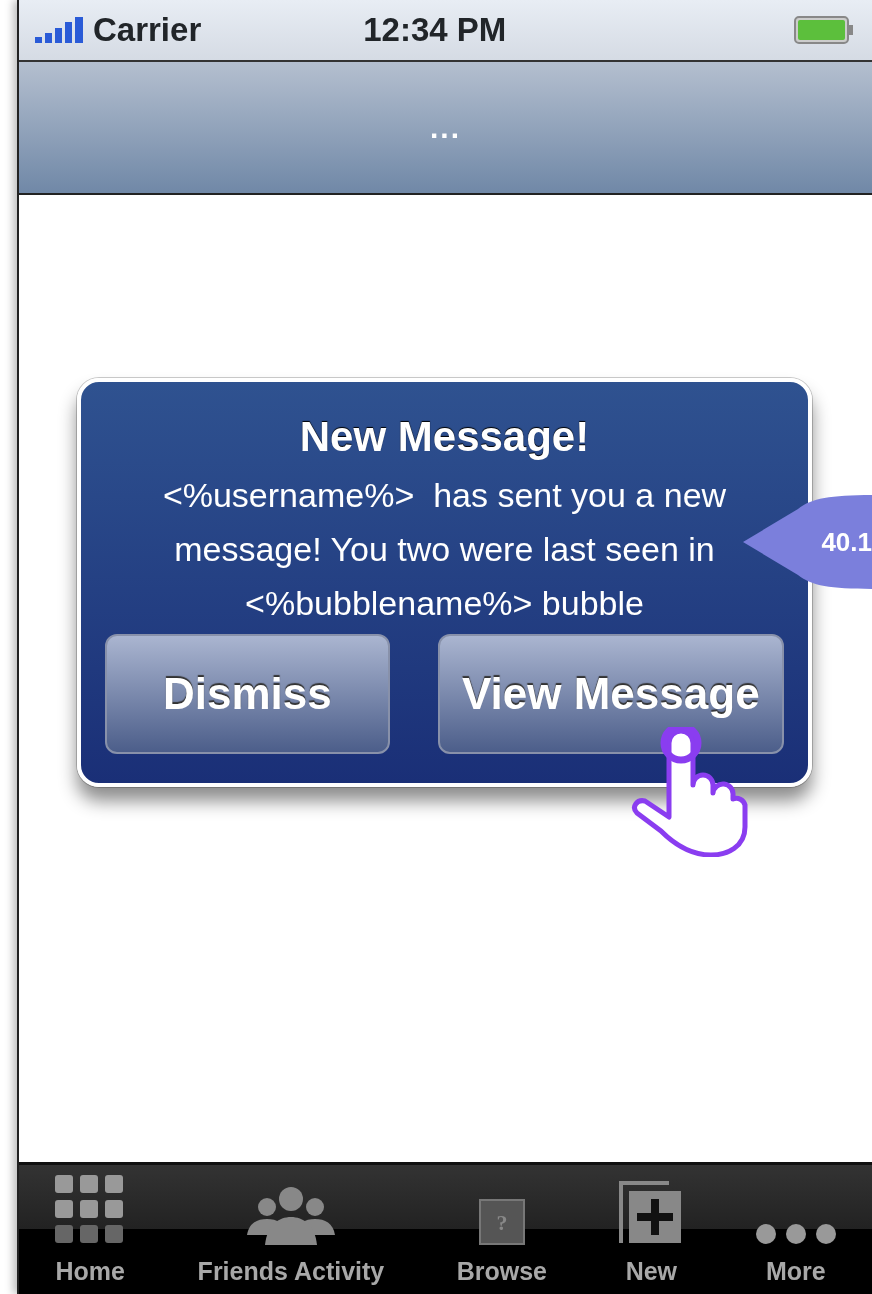 The image size is (872, 1294). I want to click on dismiss-button: Dismiss, so click(247, 694).